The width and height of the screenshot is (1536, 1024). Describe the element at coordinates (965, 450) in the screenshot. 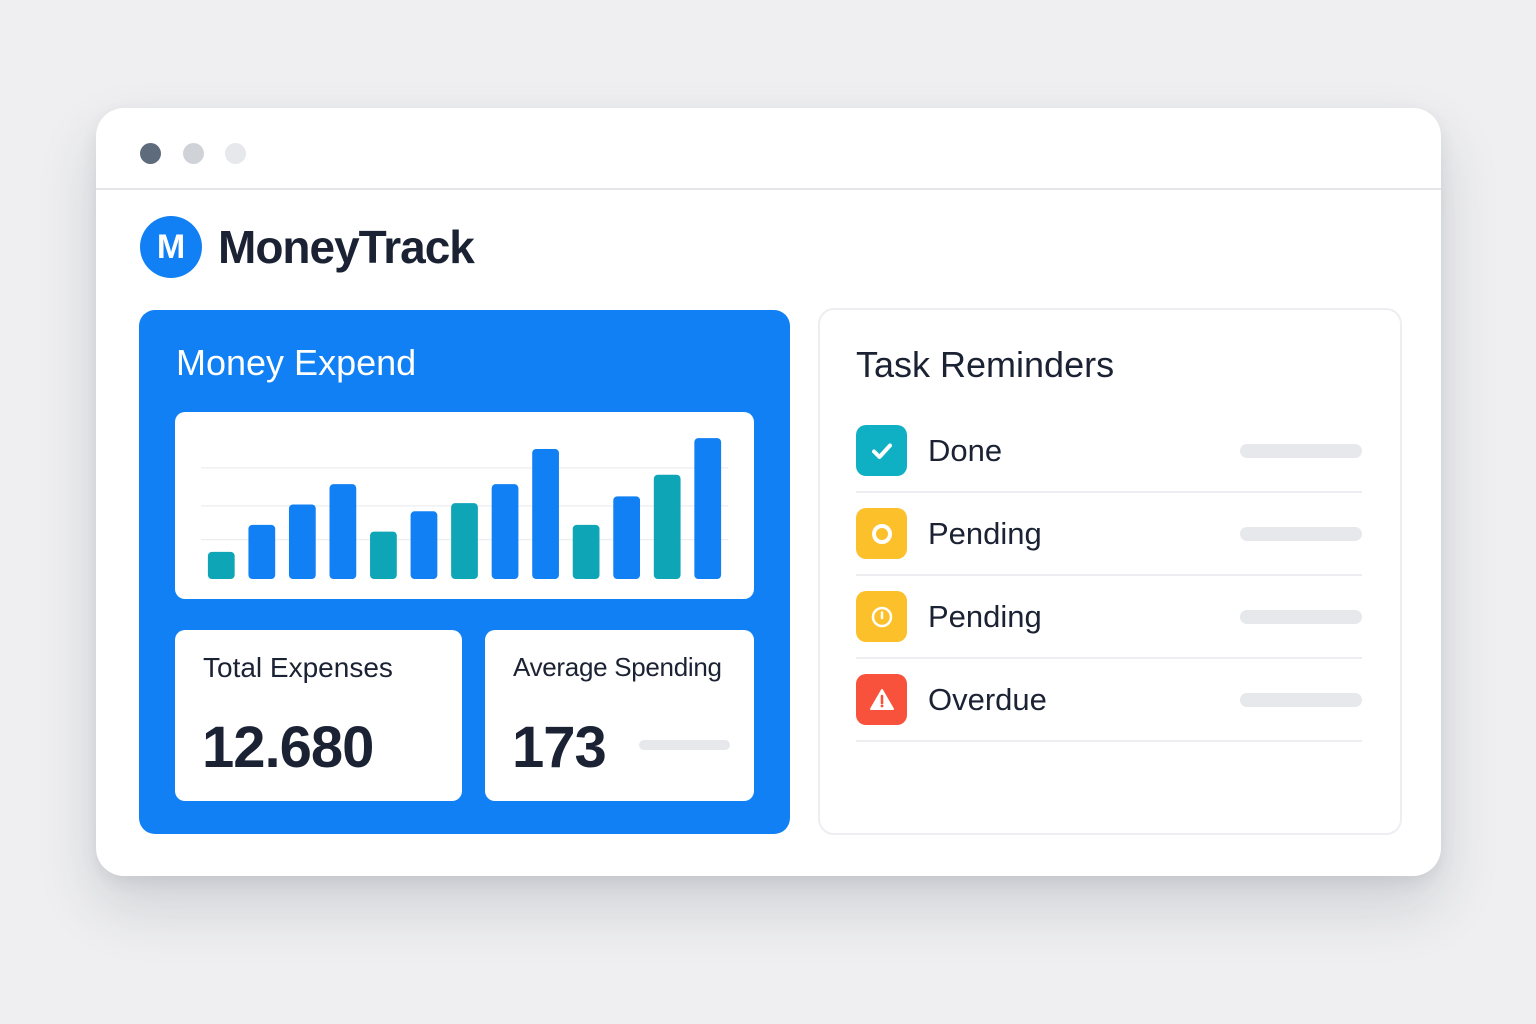

I see `task-label: Done` at that location.